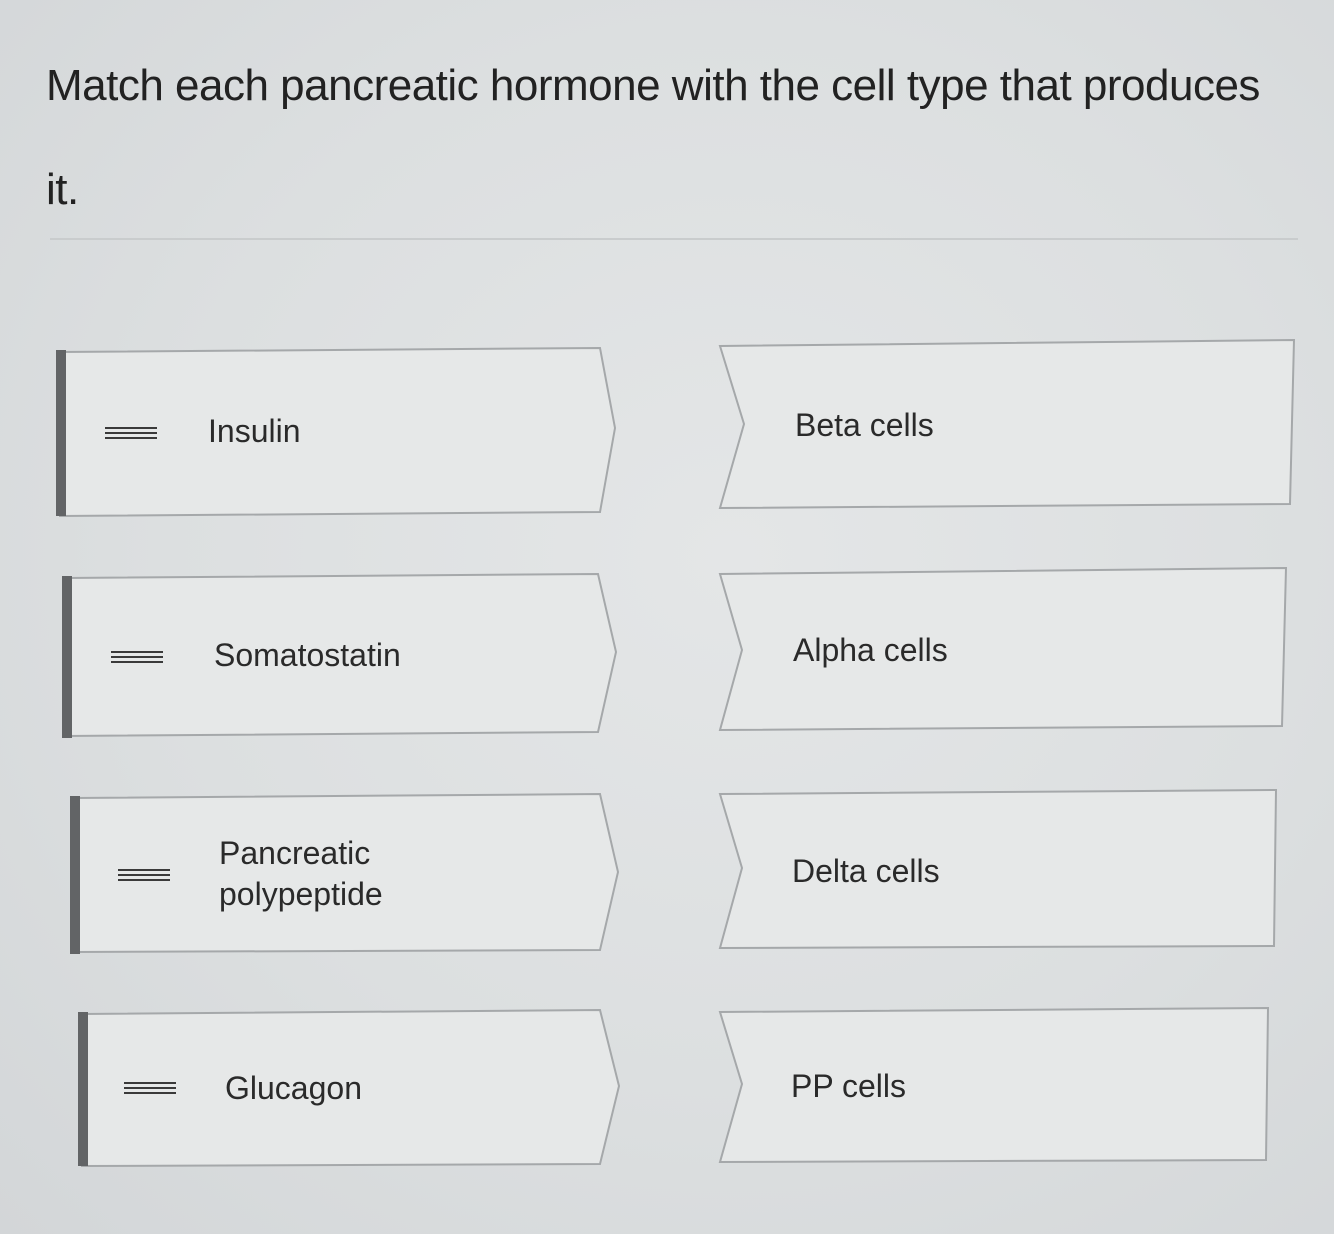  Describe the element at coordinates (254, 431) in the screenshot. I see `prompt-label: Insulin` at that location.